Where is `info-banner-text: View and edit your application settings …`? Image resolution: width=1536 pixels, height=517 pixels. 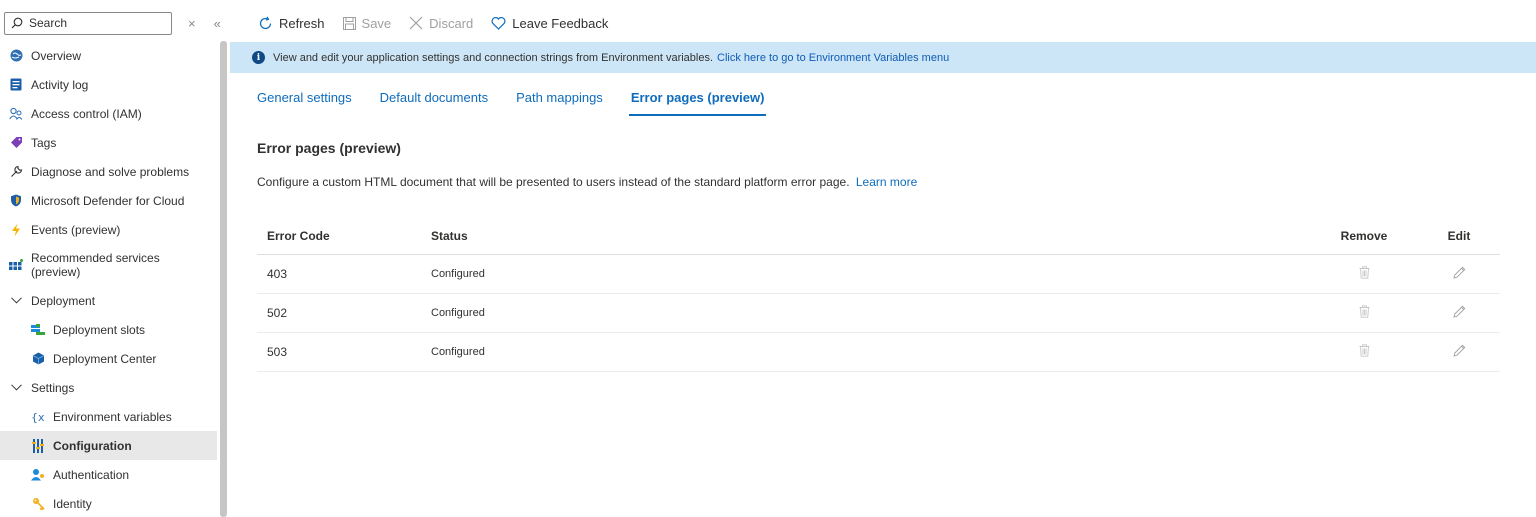 info-banner-text: View and edit your application settings … is located at coordinates (493, 57).